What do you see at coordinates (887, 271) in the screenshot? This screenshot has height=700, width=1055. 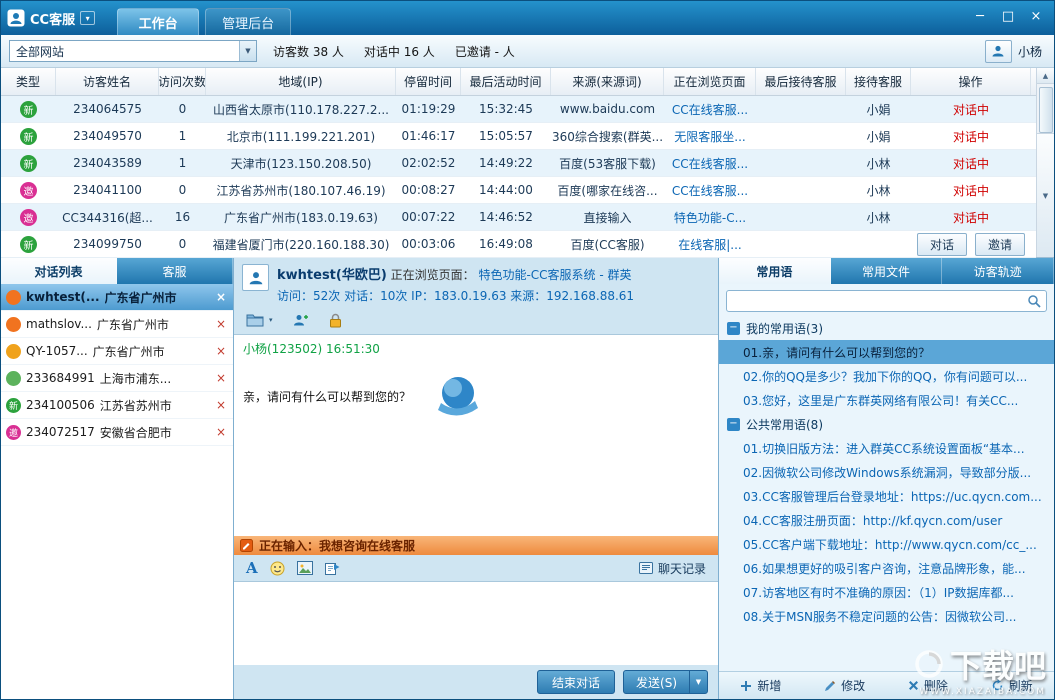 I see `right-tab: 常用文件` at bounding box center [887, 271].